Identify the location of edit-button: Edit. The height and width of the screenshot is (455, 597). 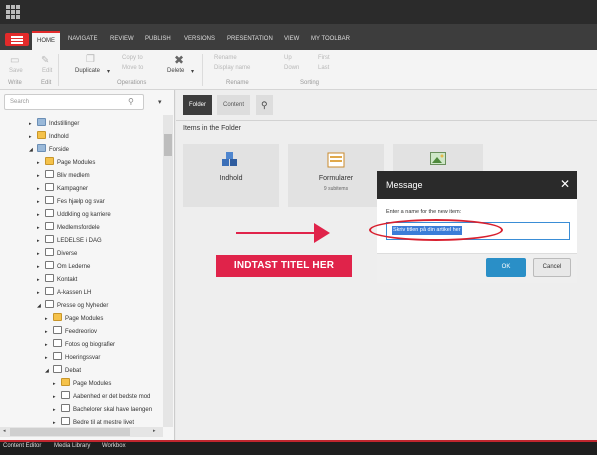
(47, 71).